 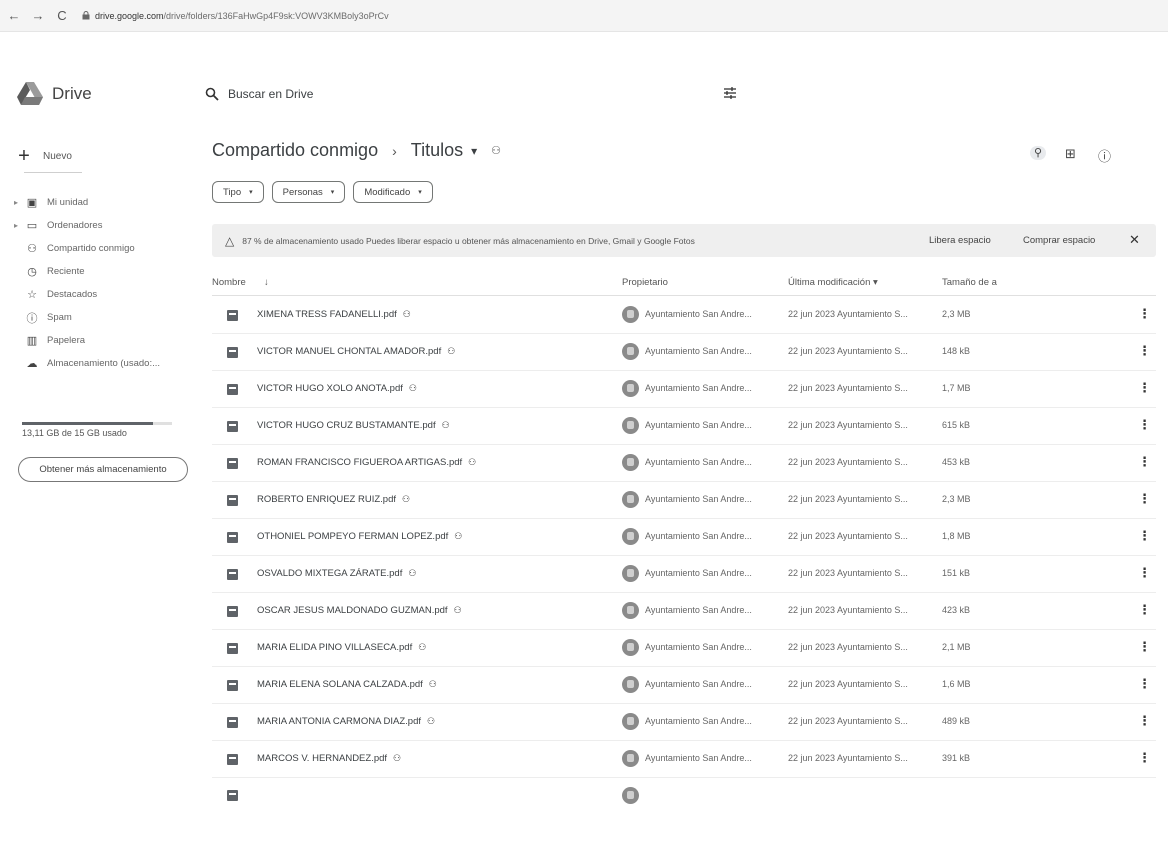 What do you see at coordinates (103, 469) in the screenshot?
I see `get-more-storage-button: Obtener más almacenamiento` at bounding box center [103, 469].